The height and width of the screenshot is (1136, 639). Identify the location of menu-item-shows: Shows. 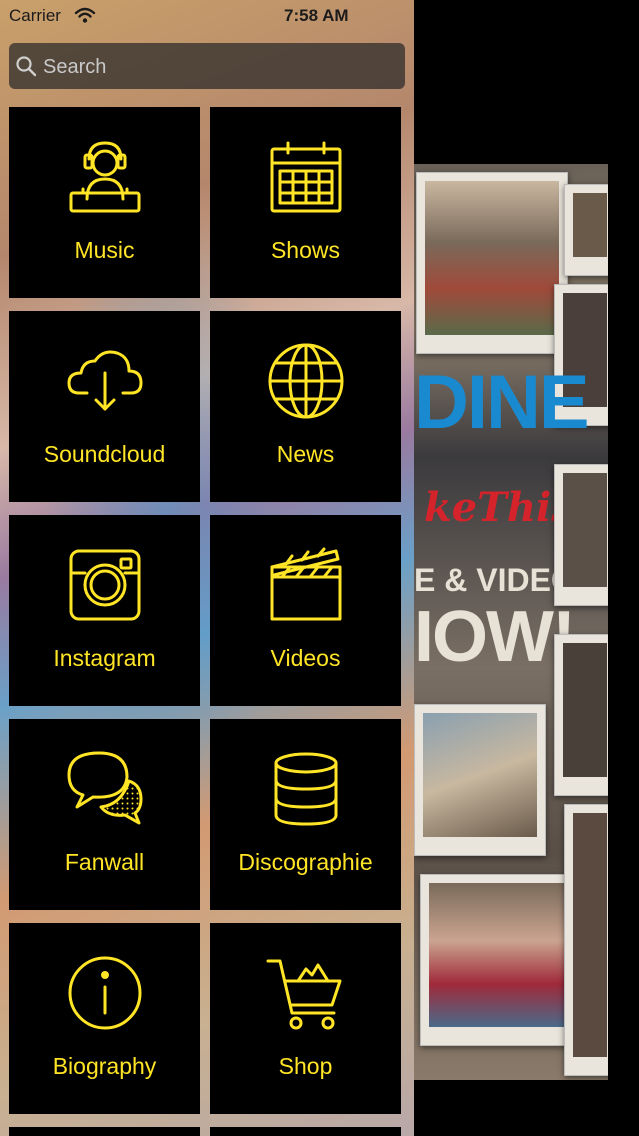
(305, 202).